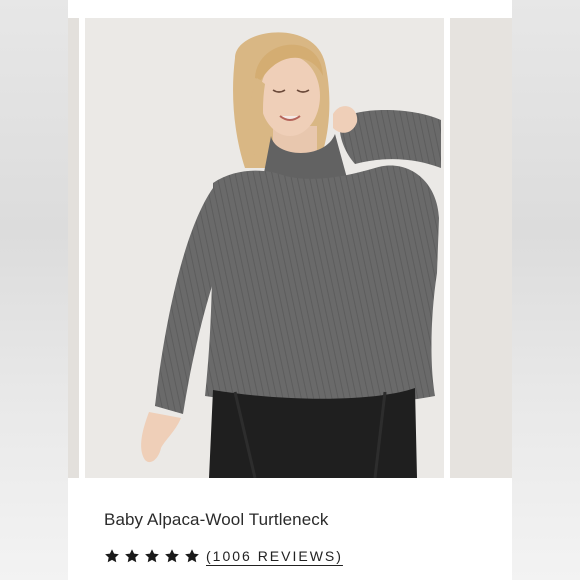  I want to click on blurred-backdrop-right, so click(546, 290).